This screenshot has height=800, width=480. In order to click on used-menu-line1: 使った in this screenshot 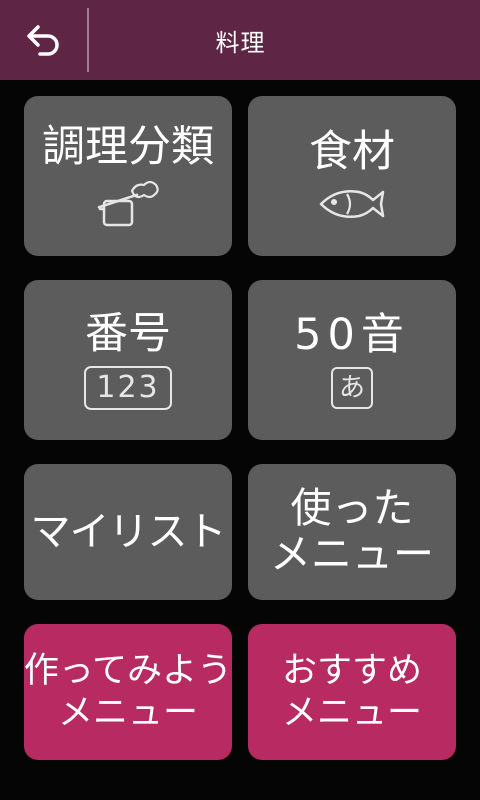, I will do `click(352, 508)`.